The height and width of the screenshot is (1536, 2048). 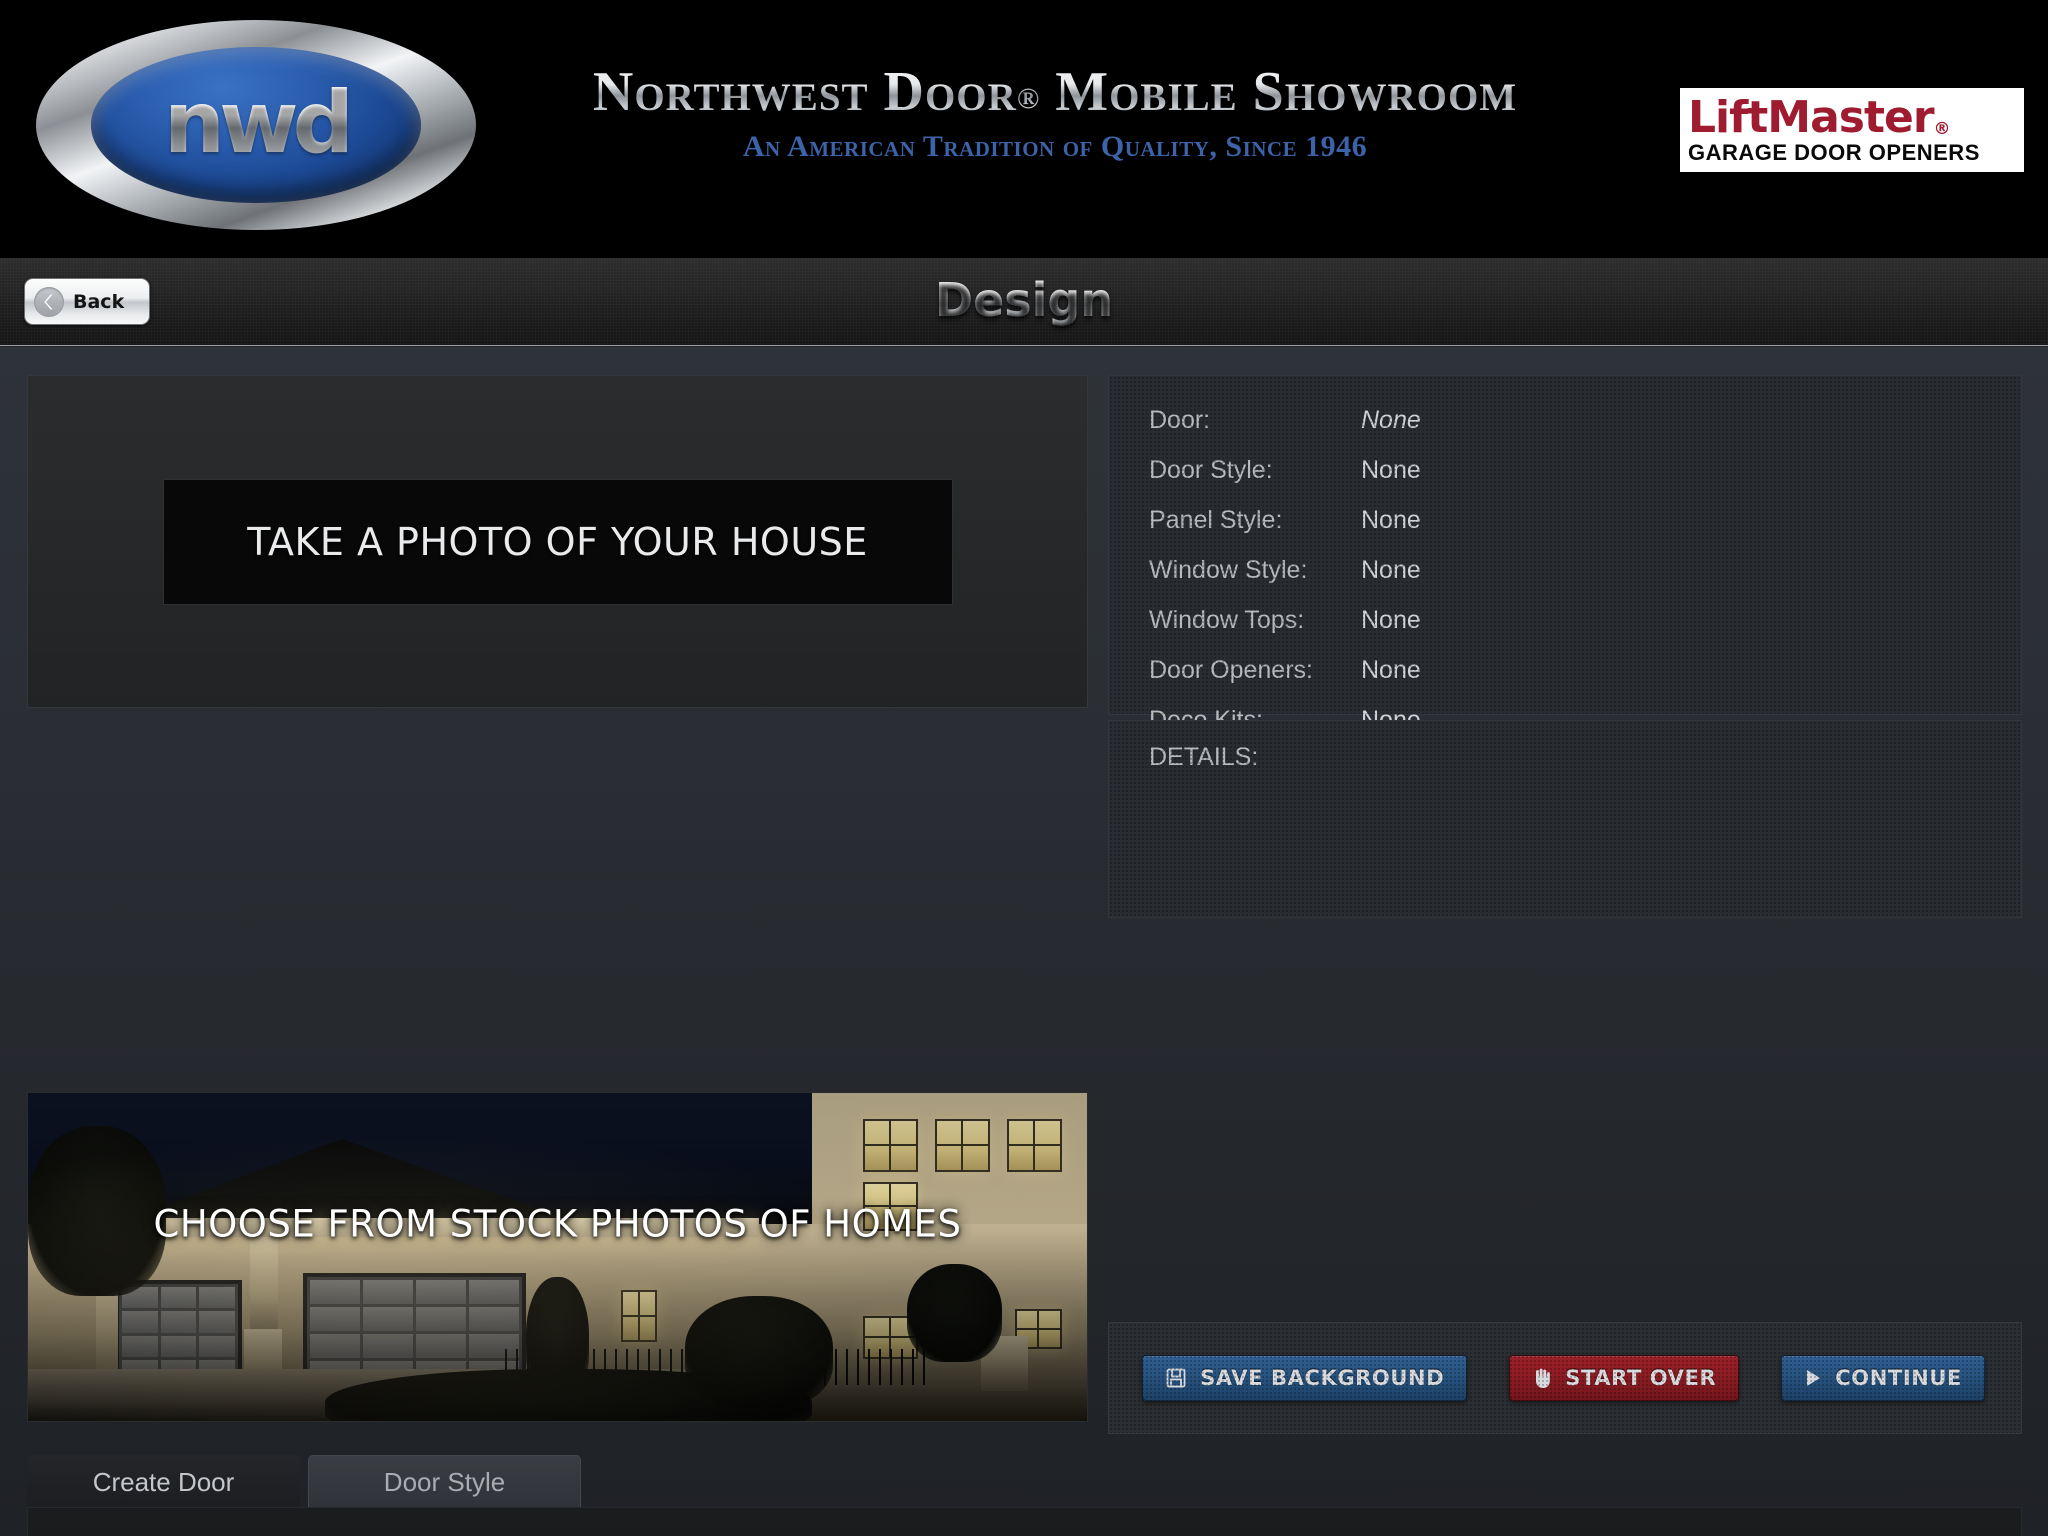 I want to click on spec-row-panel-style: Panel Style: None, so click(x=1285, y=531).